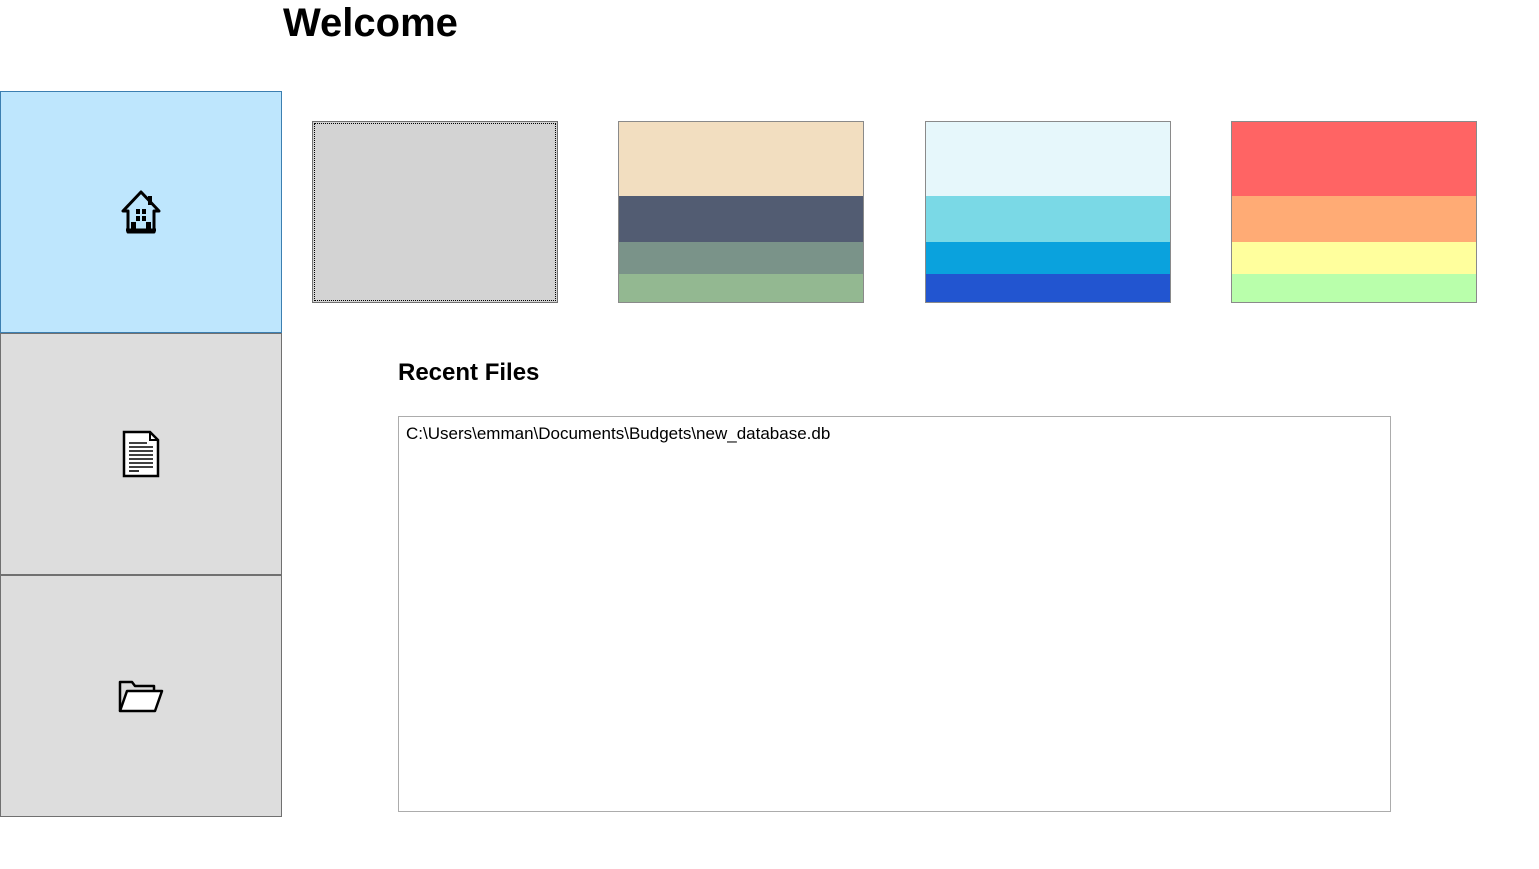 The width and height of the screenshot is (1539, 869). I want to click on folder-open-icon, so click(141, 696).